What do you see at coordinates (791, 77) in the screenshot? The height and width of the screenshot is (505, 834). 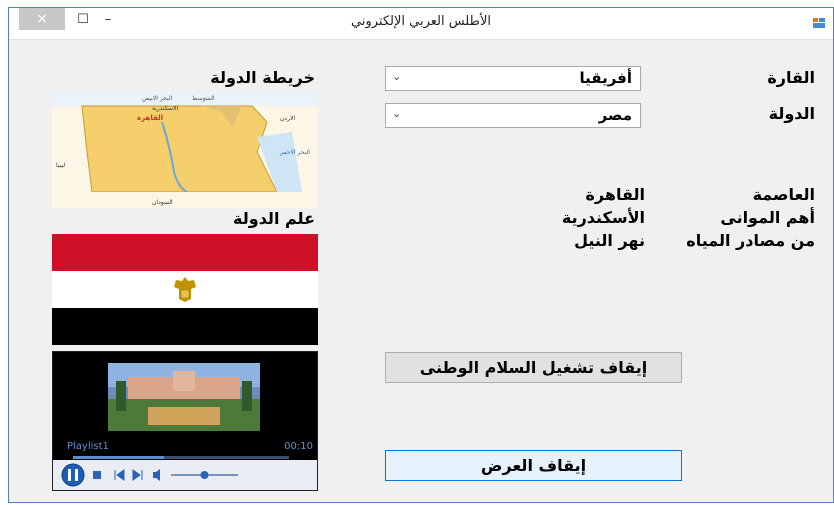 I see `continent-label: القارة` at bounding box center [791, 77].